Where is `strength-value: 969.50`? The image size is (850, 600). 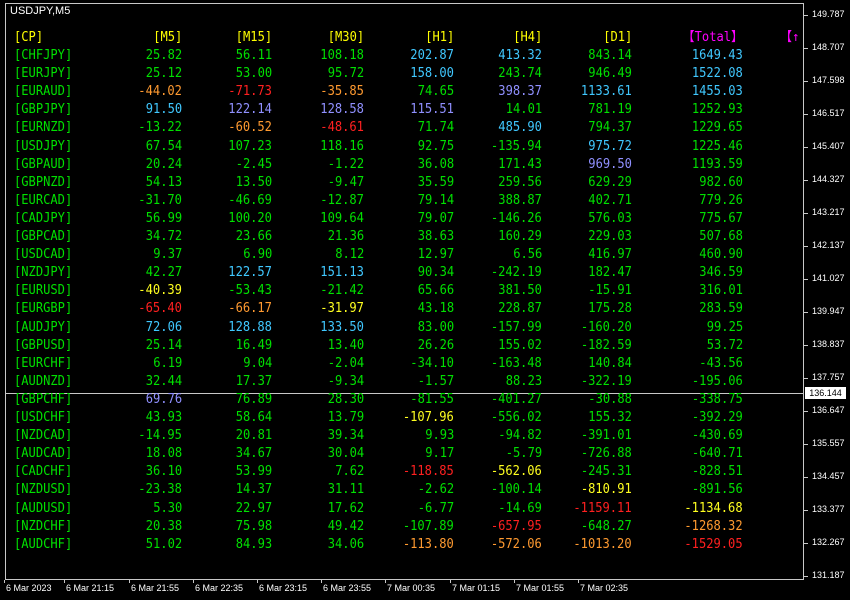 strength-value: 969.50 is located at coordinates (610, 164).